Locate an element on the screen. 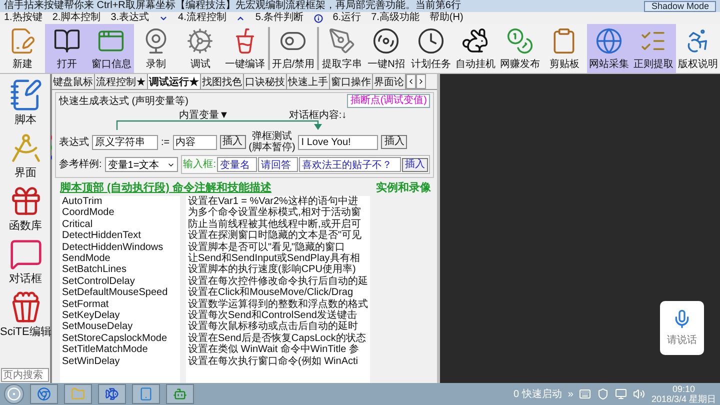  command-item: SetStoreCapslockMode is located at coordinates (120, 338).